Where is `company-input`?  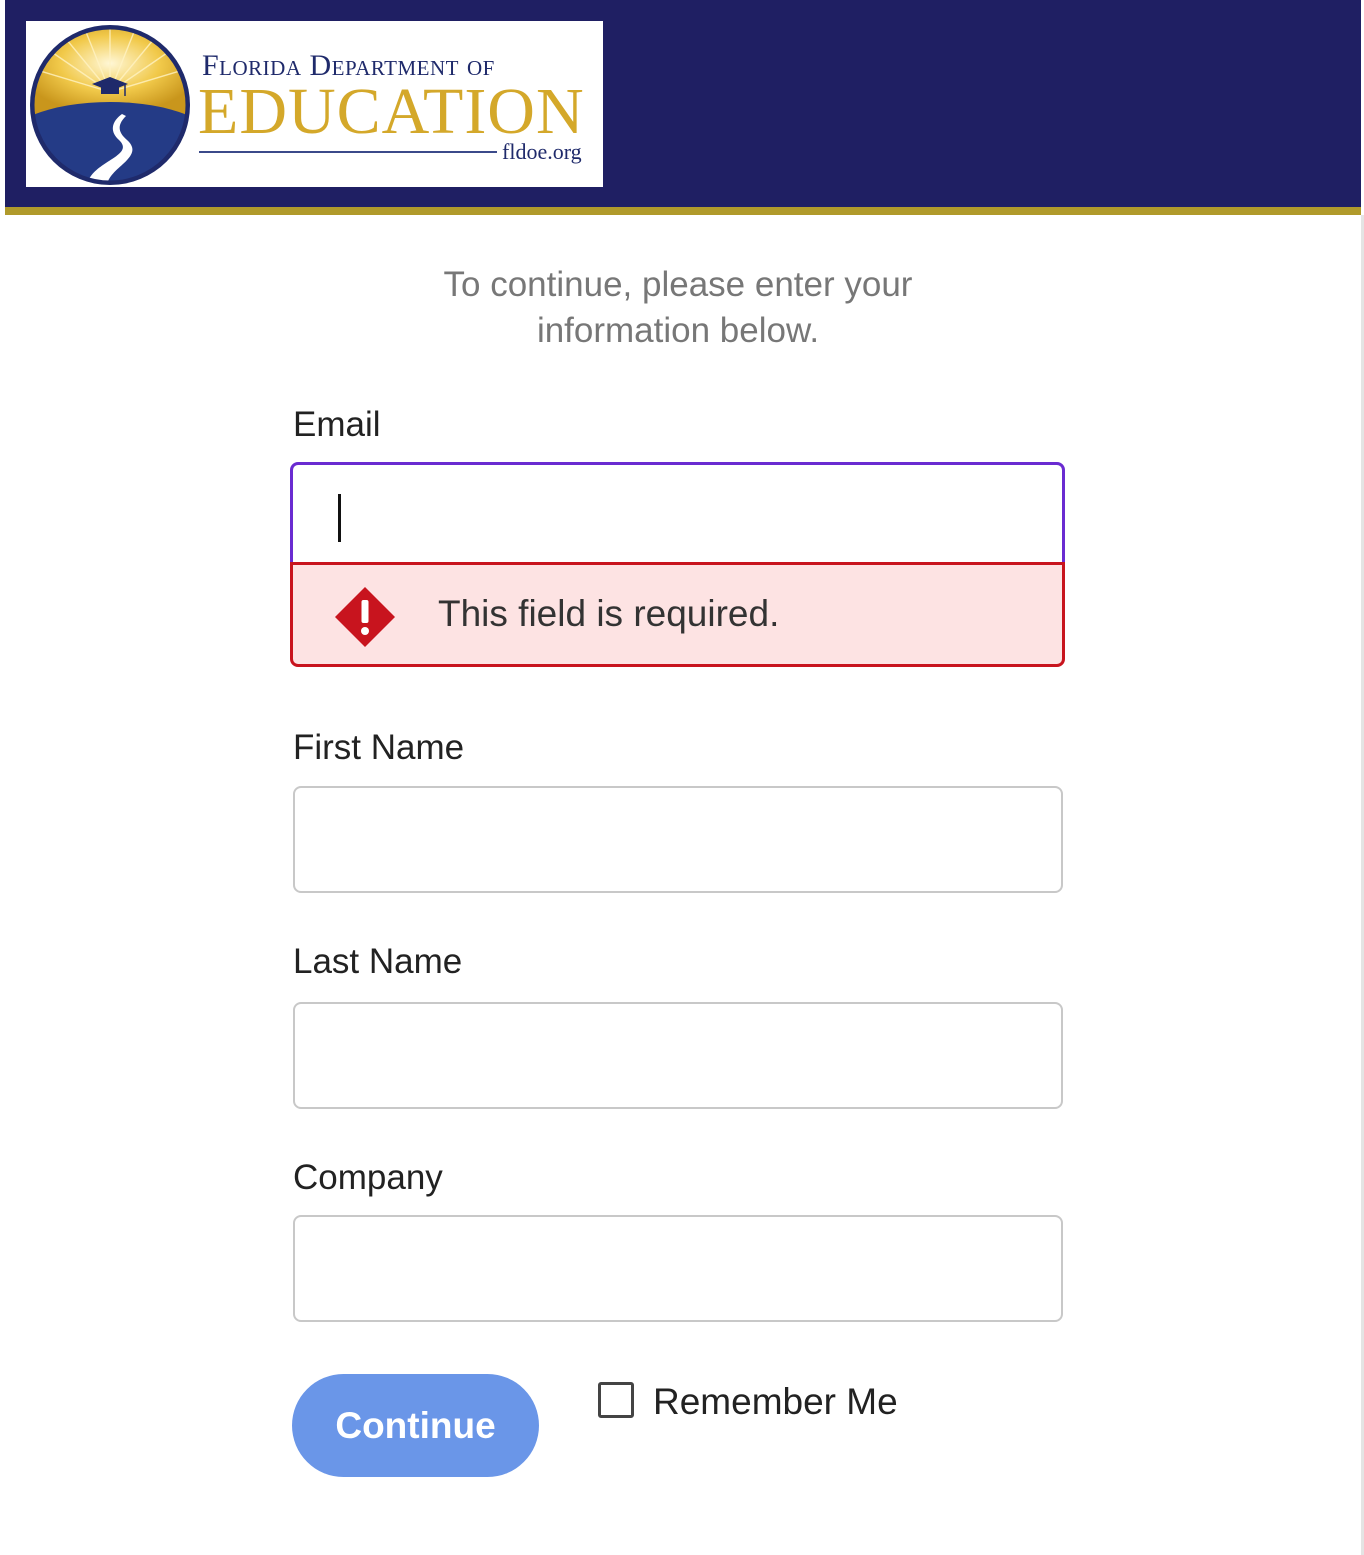
company-input is located at coordinates (675, 1268).